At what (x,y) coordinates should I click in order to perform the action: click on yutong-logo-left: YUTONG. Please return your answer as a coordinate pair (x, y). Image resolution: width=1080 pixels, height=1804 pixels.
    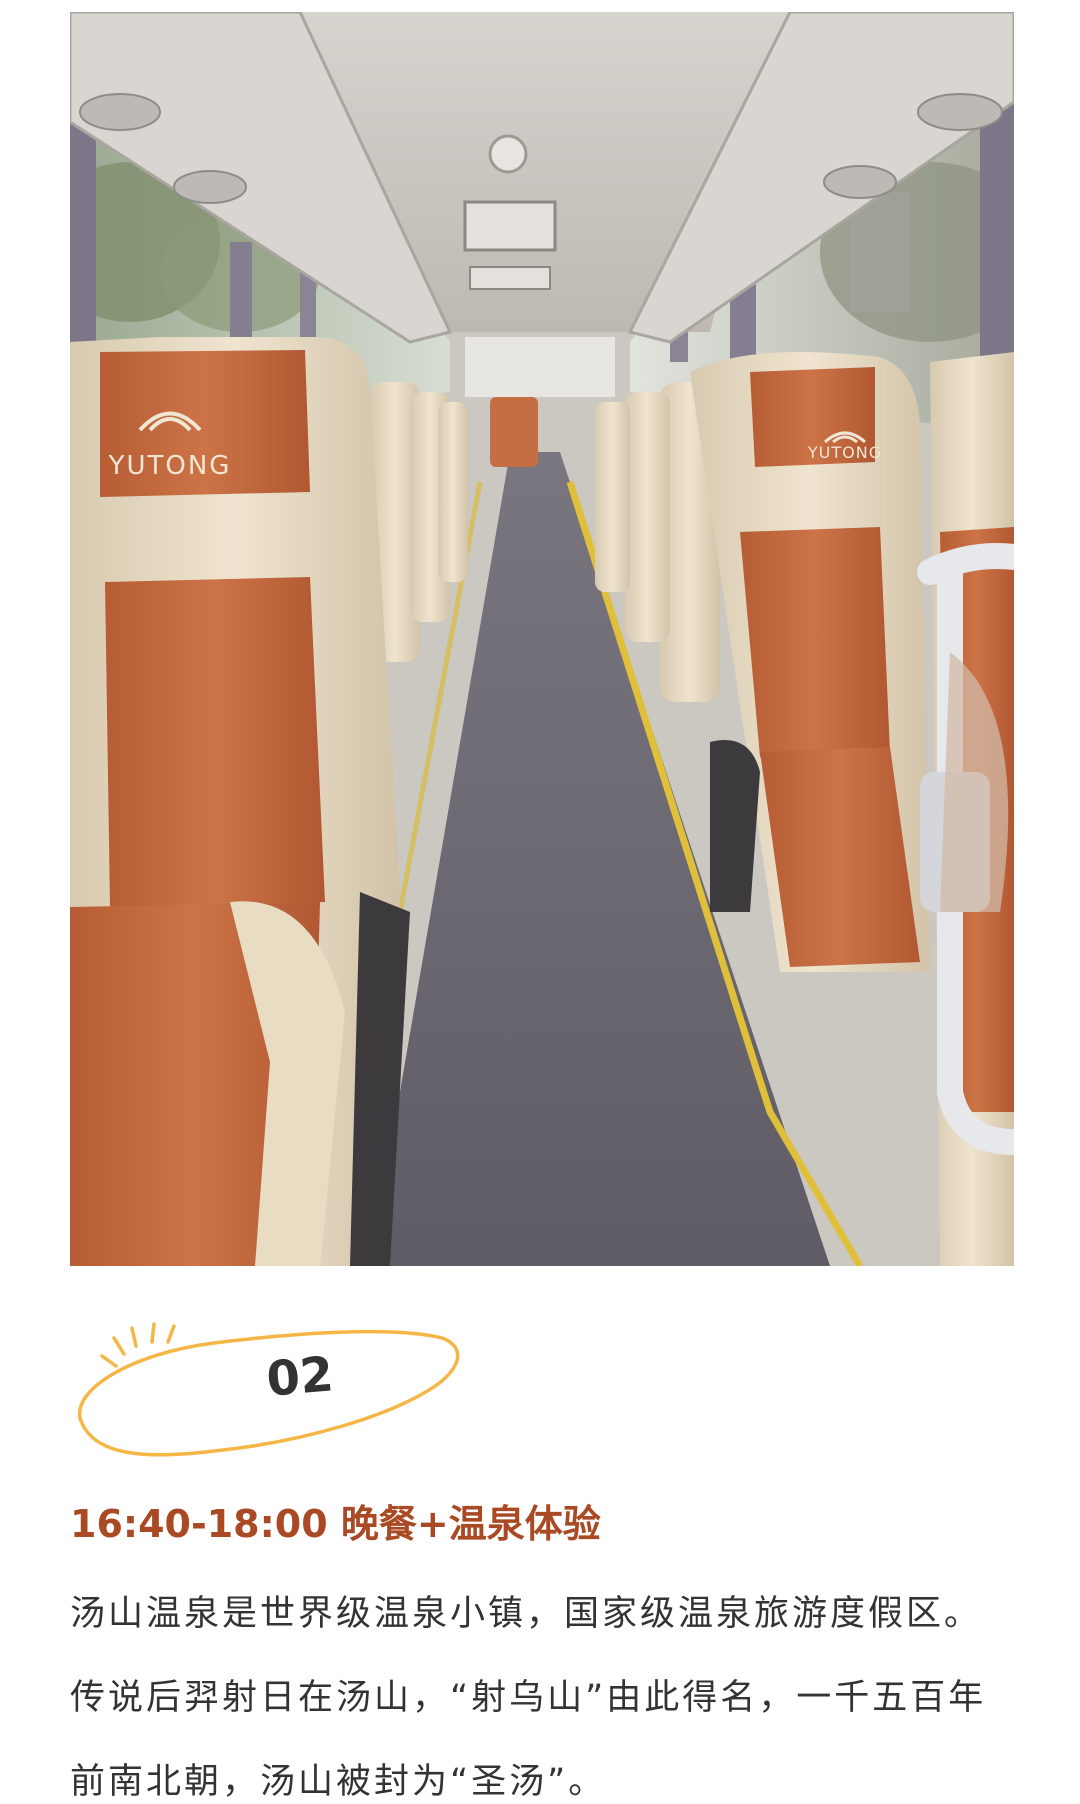
    Looking at the image, I should click on (170, 466).